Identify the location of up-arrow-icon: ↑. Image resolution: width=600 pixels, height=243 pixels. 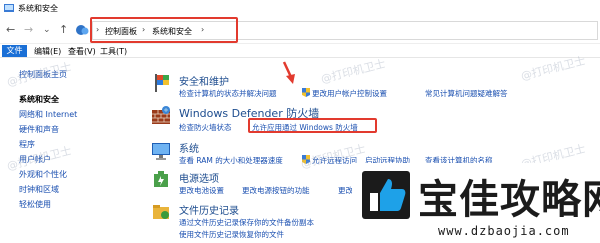
(63, 30).